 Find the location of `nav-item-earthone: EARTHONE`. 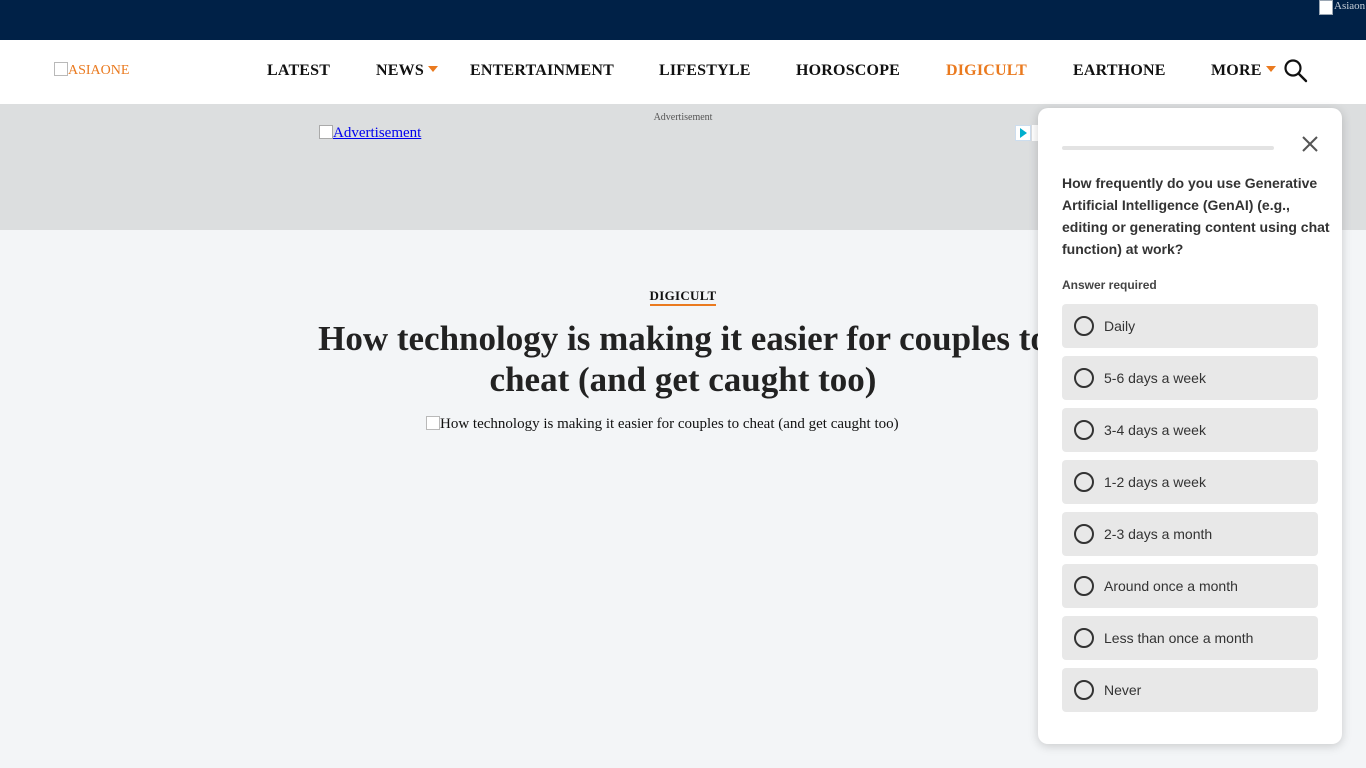

nav-item-earthone: EARTHONE is located at coordinates (1119, 71).